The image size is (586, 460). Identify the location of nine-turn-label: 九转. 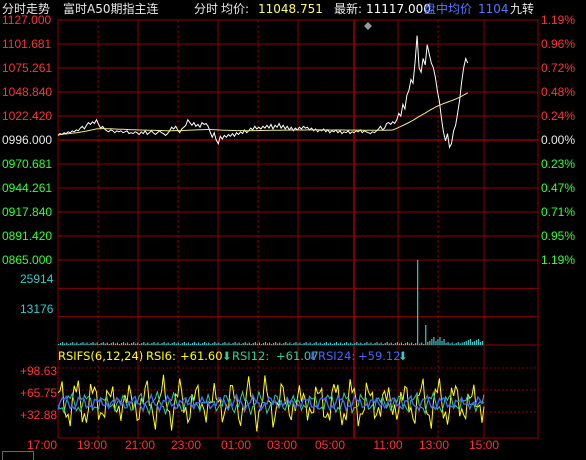
(522, 9).